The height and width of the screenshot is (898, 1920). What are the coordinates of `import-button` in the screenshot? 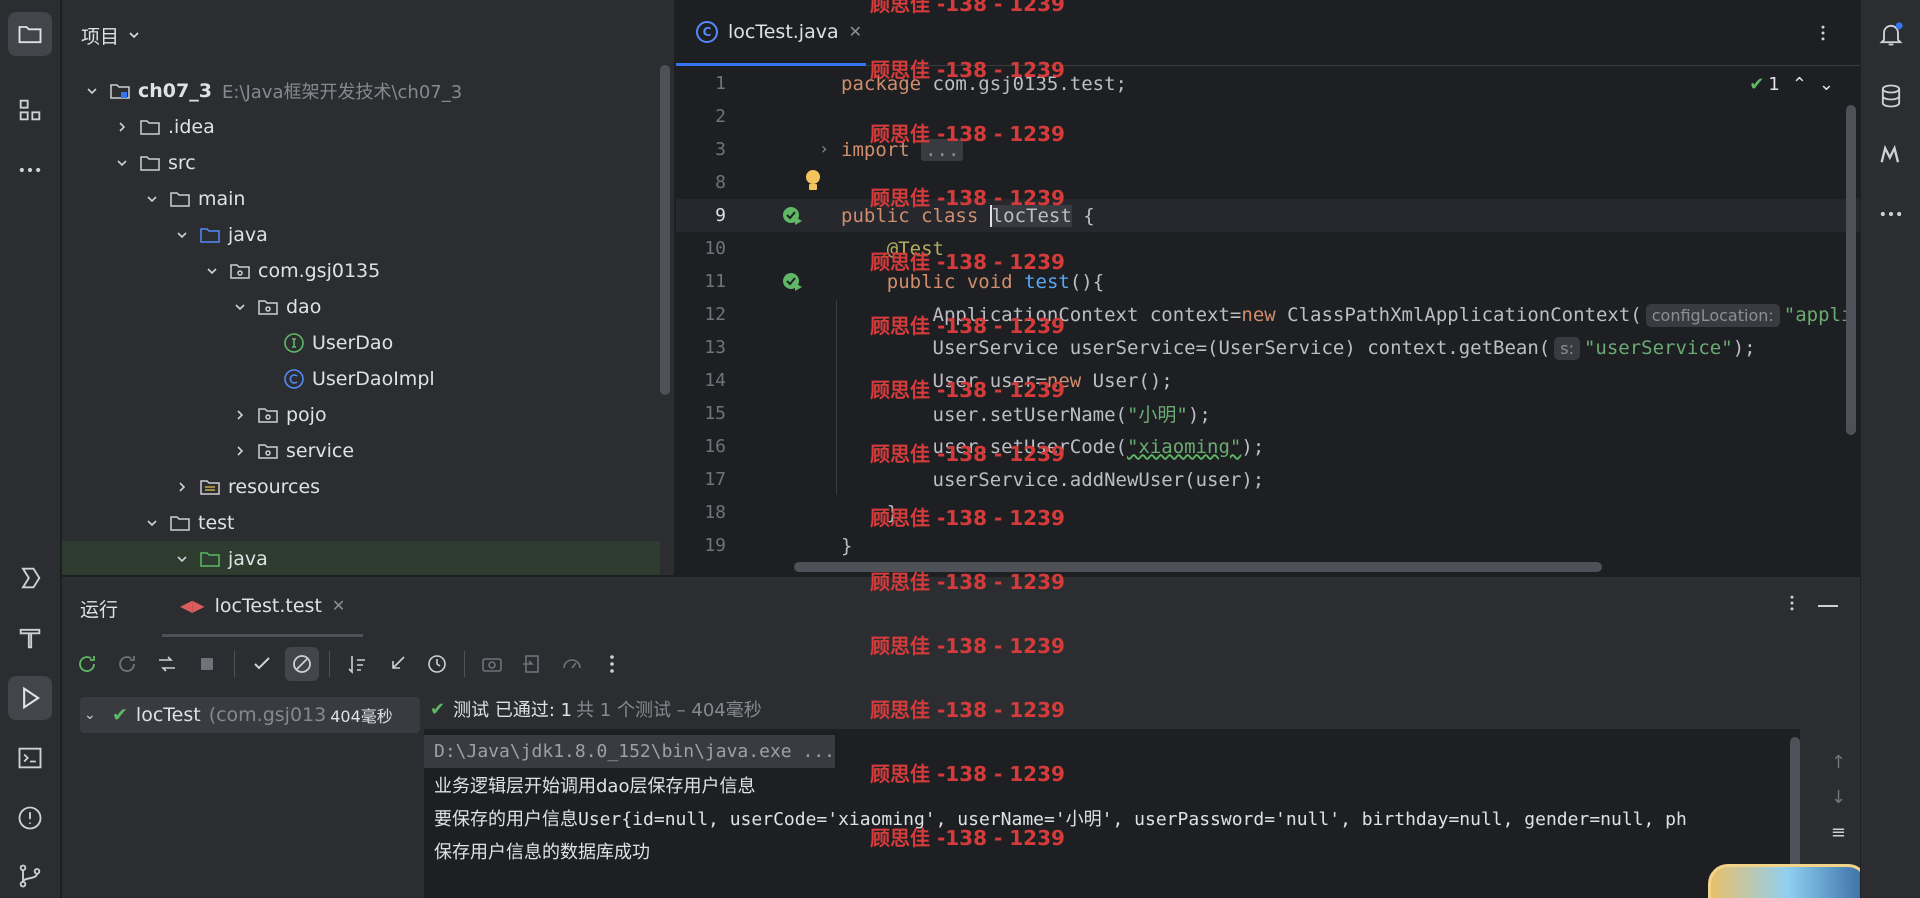 It's located at (532, 664).